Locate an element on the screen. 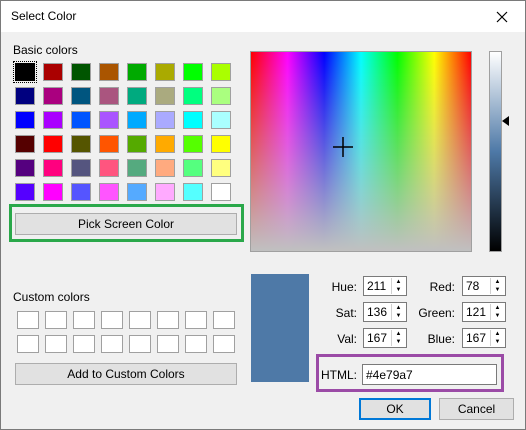 This screenshot has width=526, height=430. crosshair-icon is located at coordinates (343, 147).